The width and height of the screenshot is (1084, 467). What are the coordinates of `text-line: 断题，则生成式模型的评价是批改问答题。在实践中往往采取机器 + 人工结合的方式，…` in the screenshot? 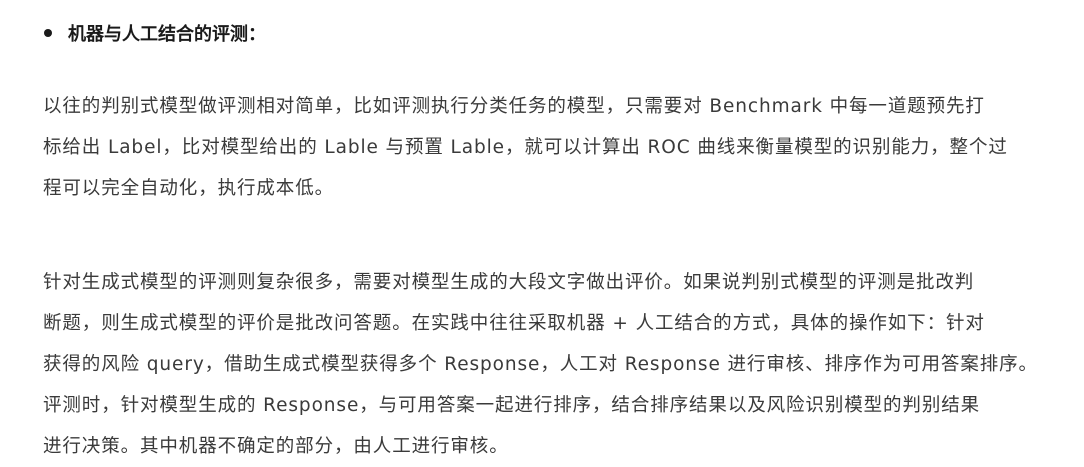 It's located at (514, 323).